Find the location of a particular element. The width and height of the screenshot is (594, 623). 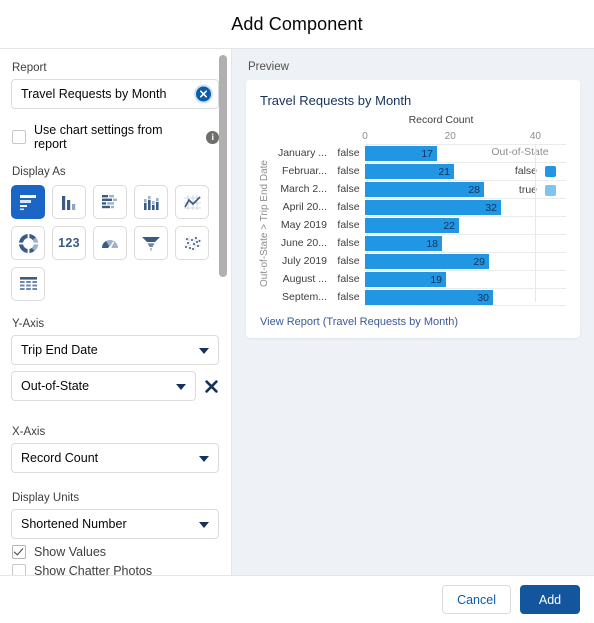

chart-bar-value: 17 is located at coordinates (427, 153).